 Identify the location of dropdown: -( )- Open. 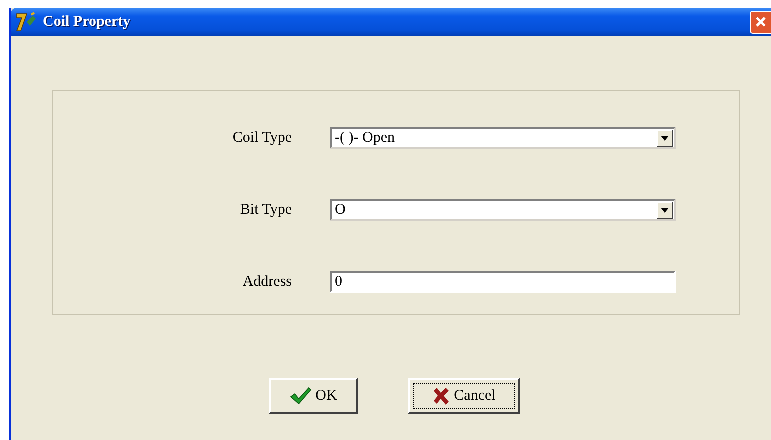
(503, 138).